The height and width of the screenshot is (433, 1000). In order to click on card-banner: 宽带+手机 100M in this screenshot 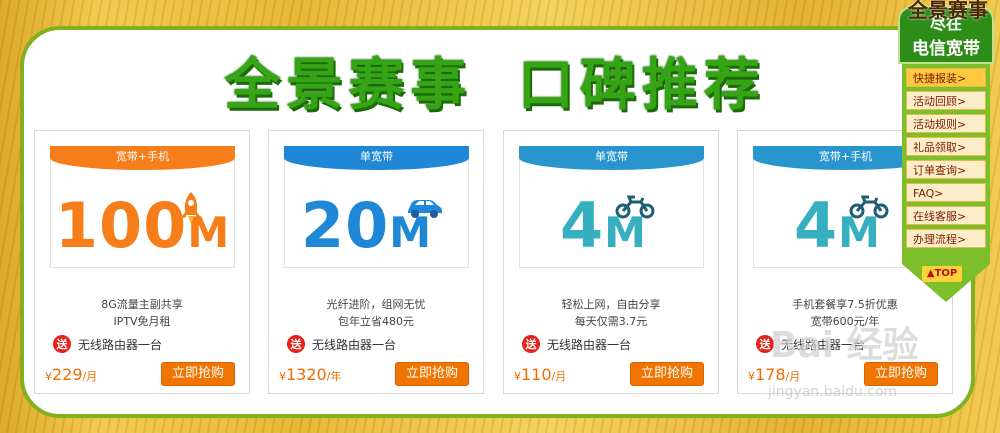, I will do `click(142, 207)`.